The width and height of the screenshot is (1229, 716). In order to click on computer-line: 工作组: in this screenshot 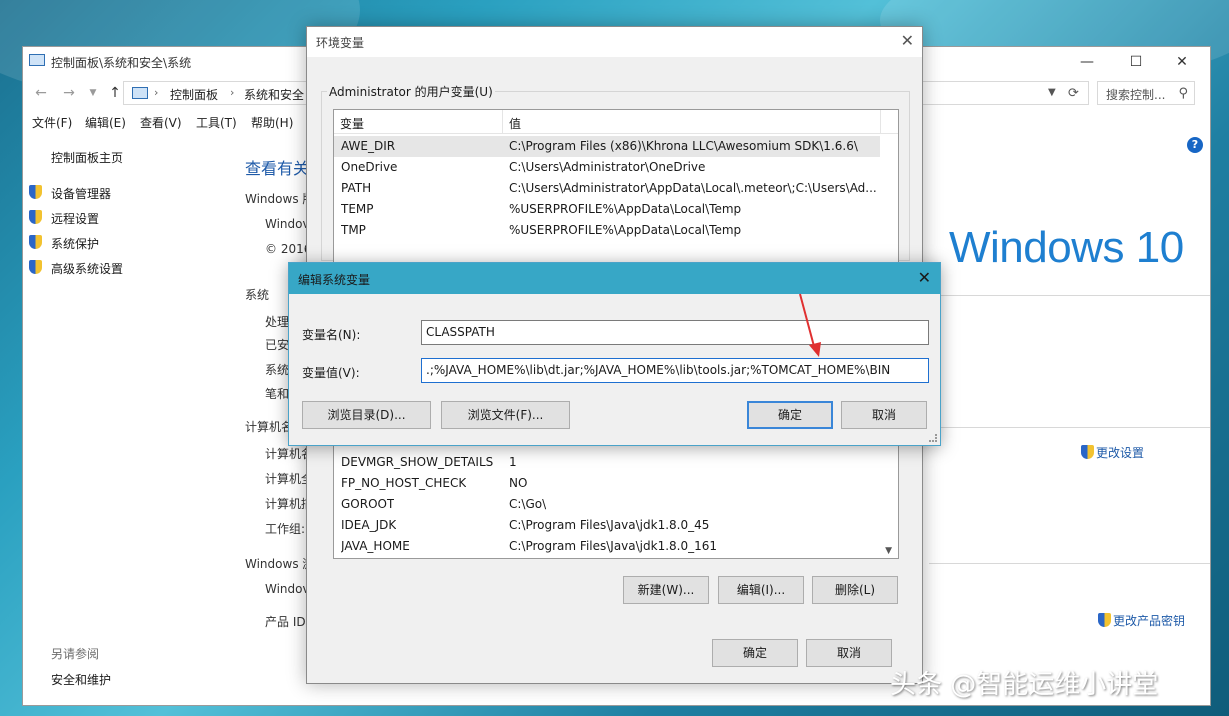, I will do `click(285, 529)`.